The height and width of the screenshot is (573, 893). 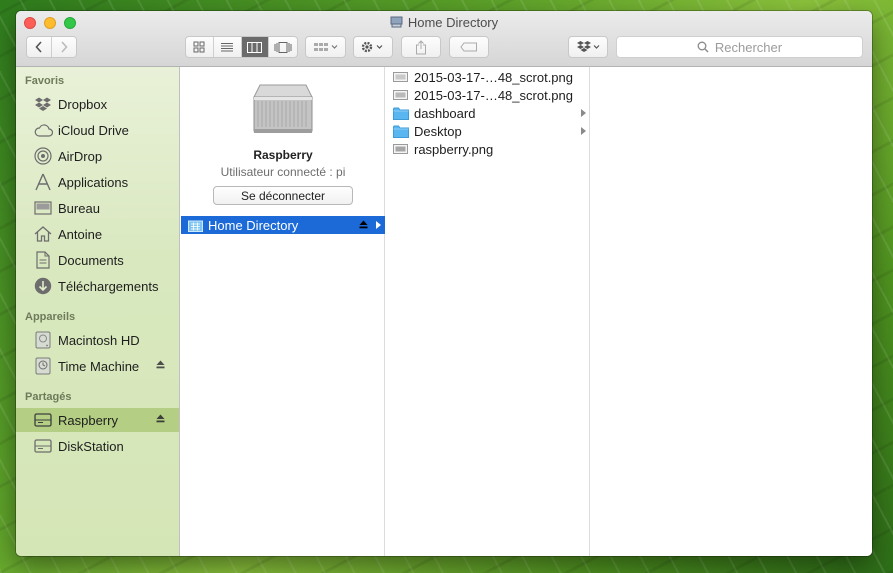 I want to click on sidebar-header-partages: Partagés, so click(x=48, y=397).